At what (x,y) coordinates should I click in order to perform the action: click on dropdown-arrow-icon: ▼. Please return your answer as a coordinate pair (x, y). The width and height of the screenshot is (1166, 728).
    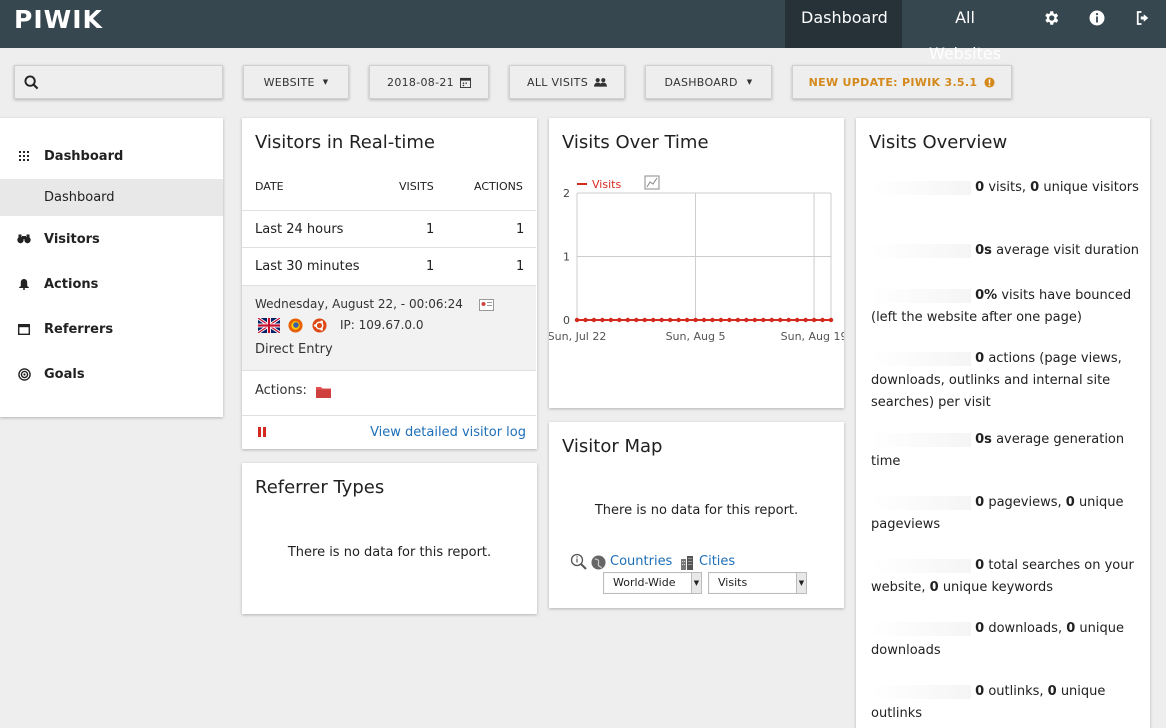
    Looking at the image, I should click on (801, 583).